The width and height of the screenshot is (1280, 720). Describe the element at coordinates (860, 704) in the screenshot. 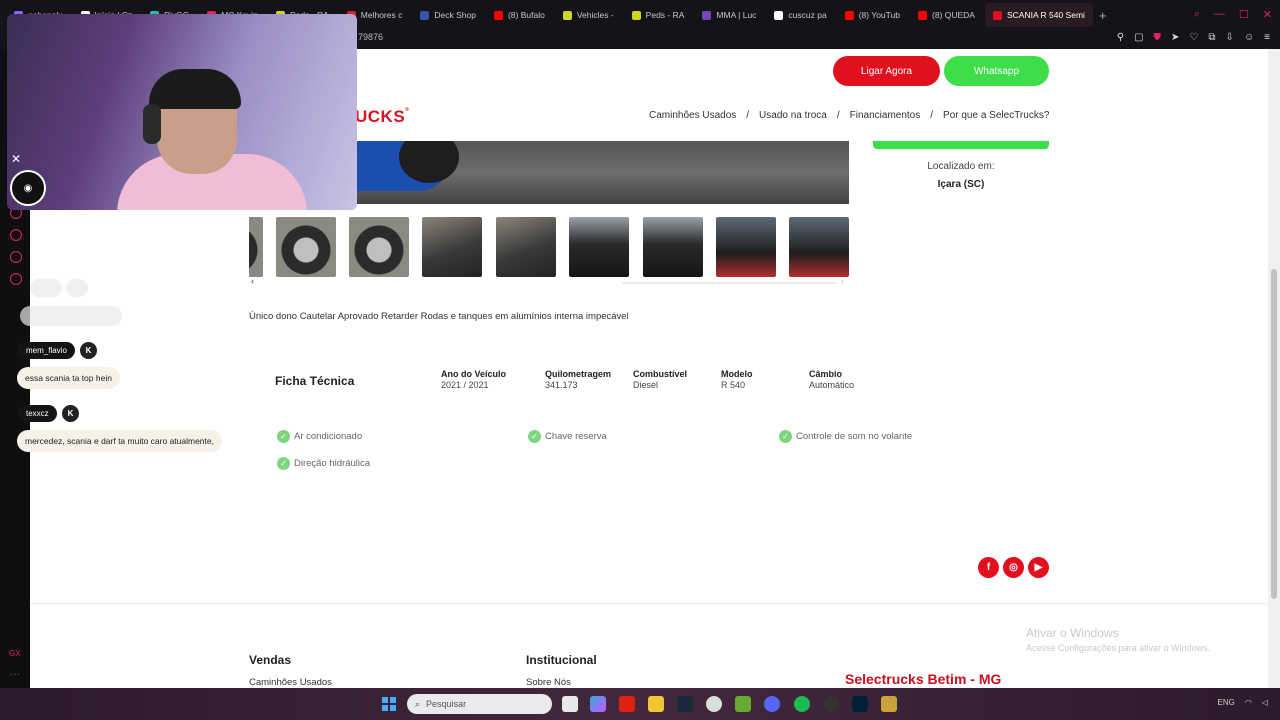

I see `photoshop-icon` at that location.